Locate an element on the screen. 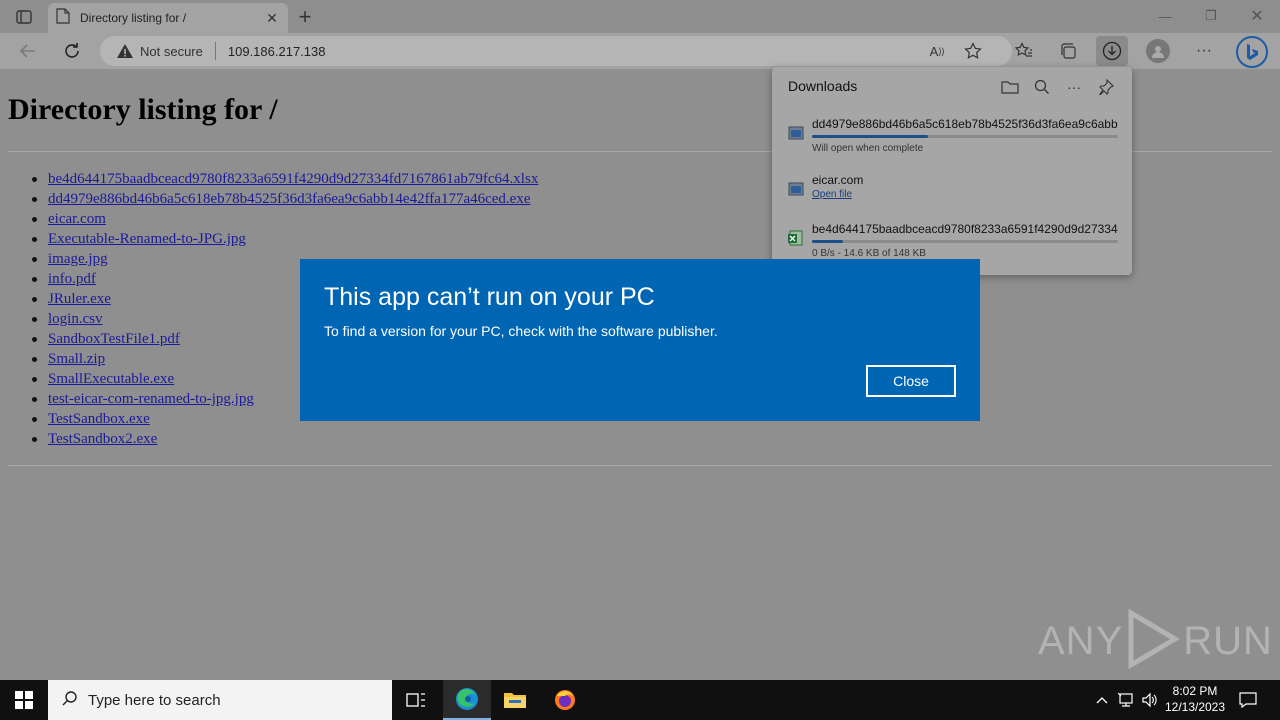 The image size is (1280, 720). read-aloud-icon: A)) is located at coordinates (937, 51).